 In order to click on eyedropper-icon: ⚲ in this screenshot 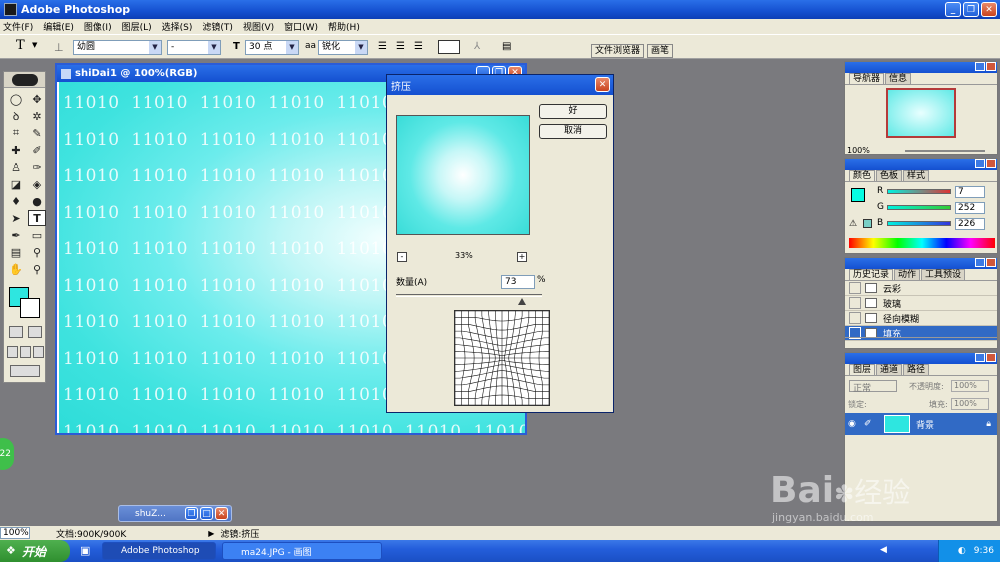, I will do `click(37, 252)`.